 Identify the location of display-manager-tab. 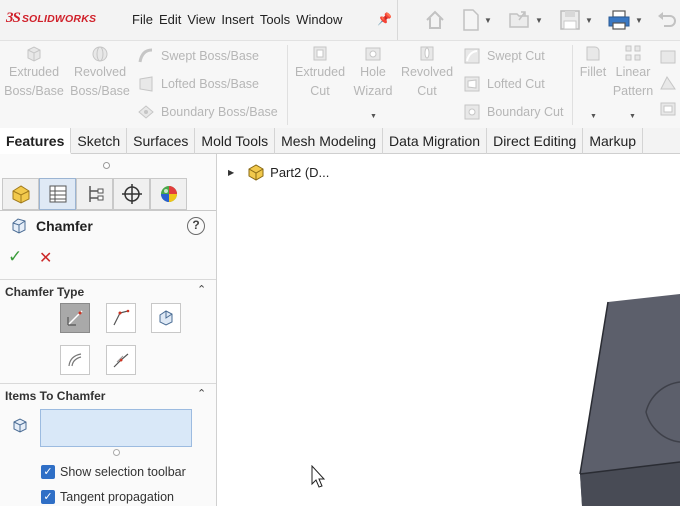
(168, 194).